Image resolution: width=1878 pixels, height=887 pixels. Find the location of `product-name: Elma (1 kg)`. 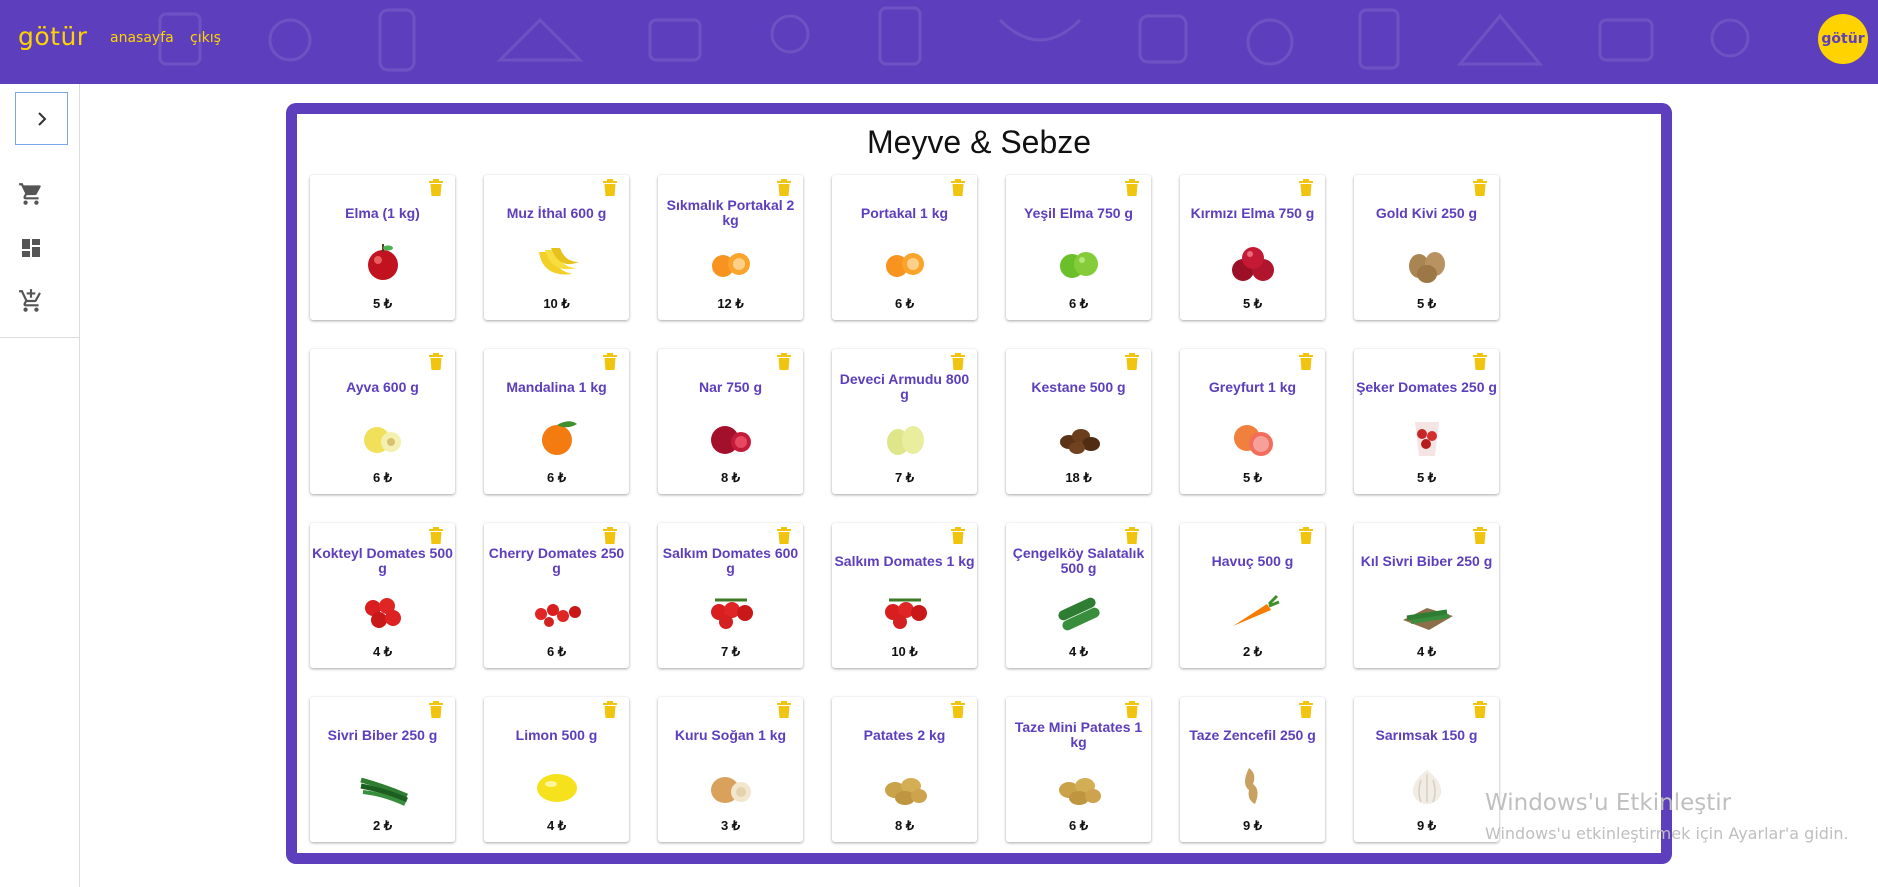

product-name: Elma (1 kg) is located at coordinates (382, 212).